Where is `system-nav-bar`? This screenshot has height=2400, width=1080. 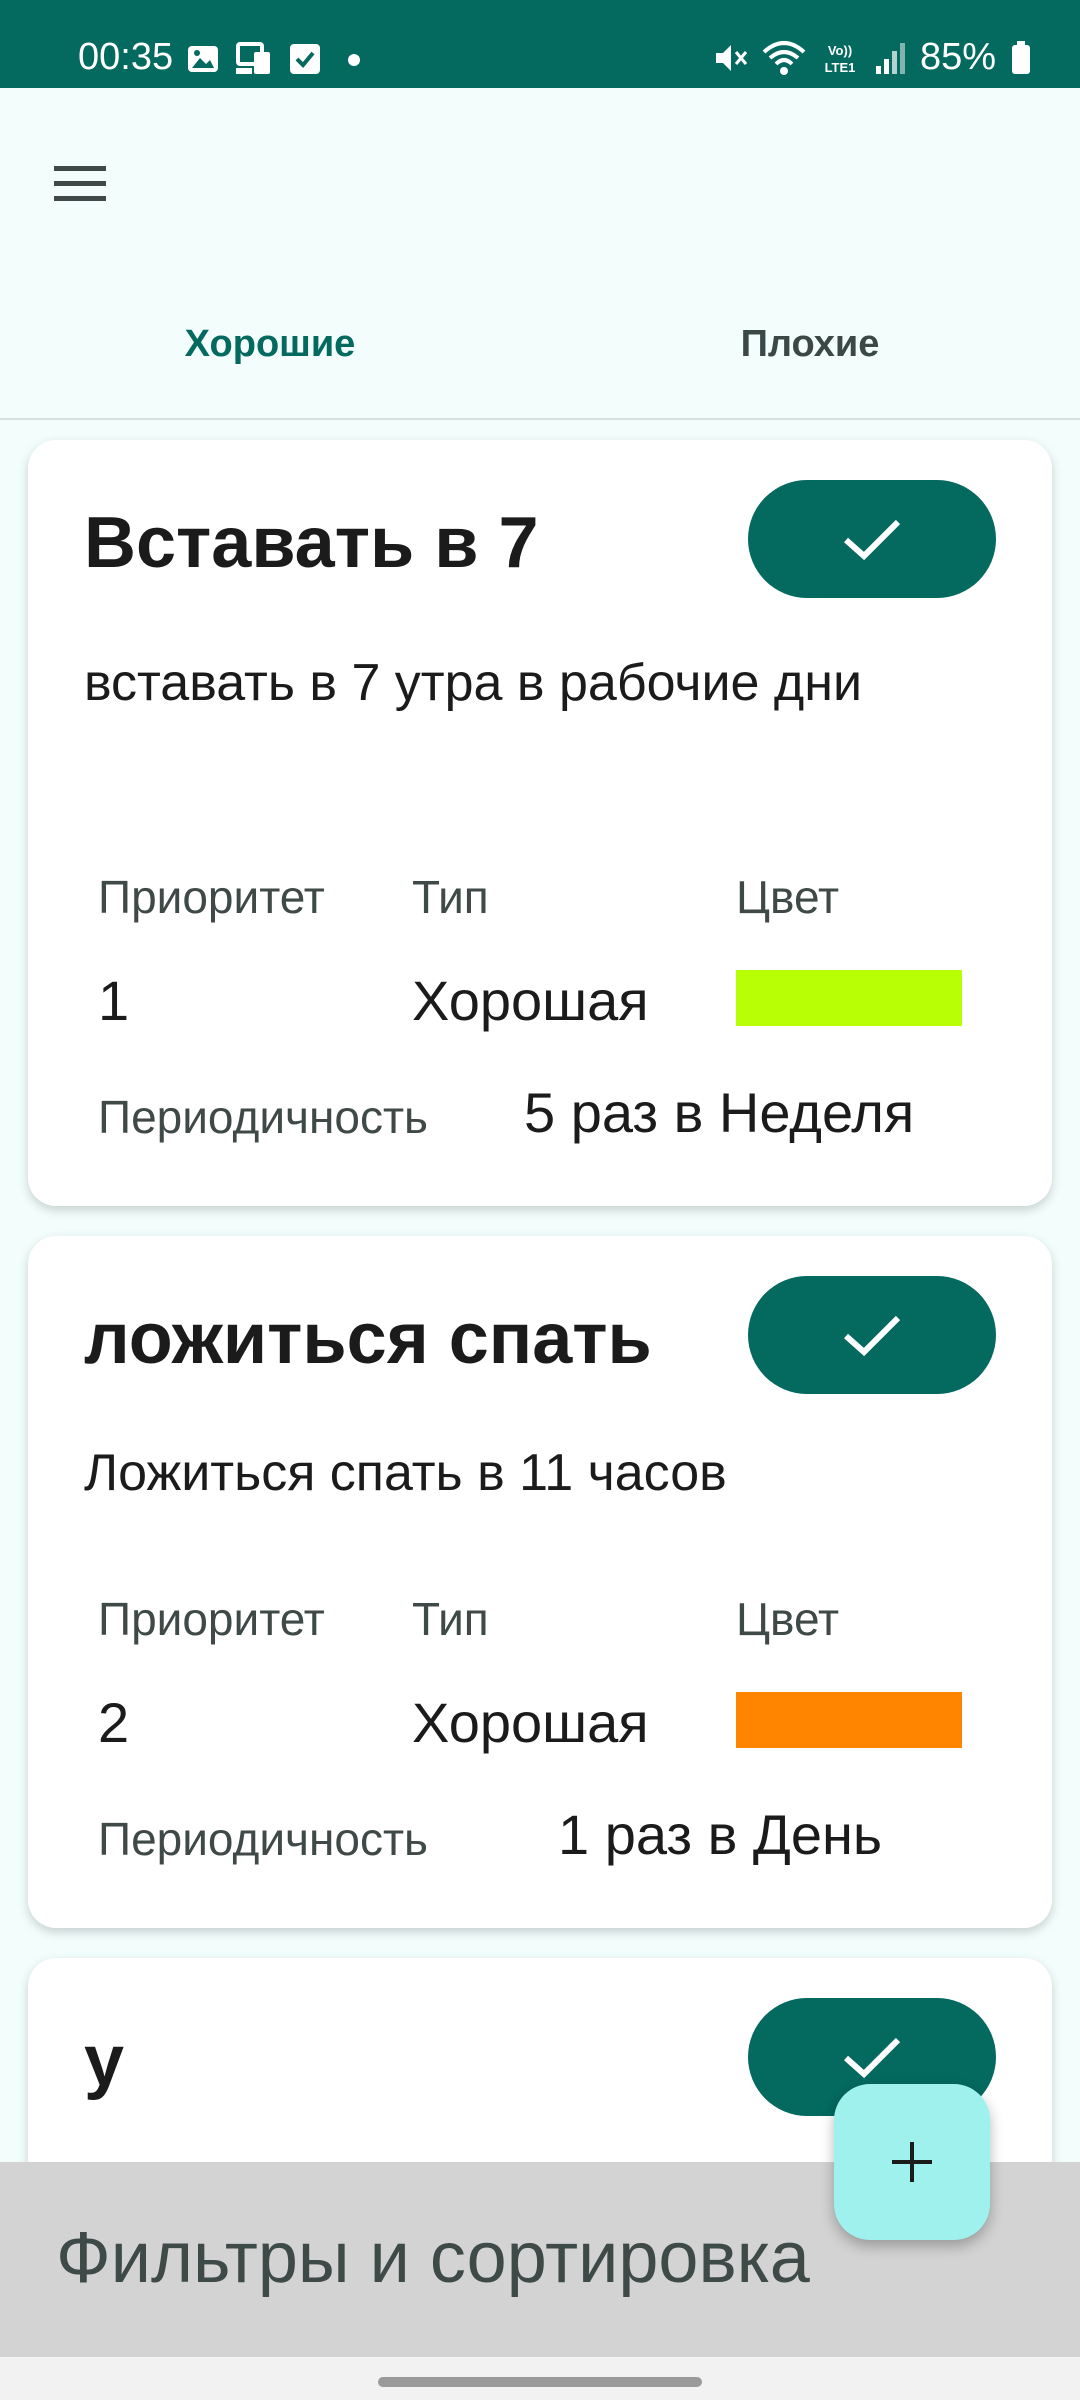
system-nav-bar is located at coordinates (540, 2378).